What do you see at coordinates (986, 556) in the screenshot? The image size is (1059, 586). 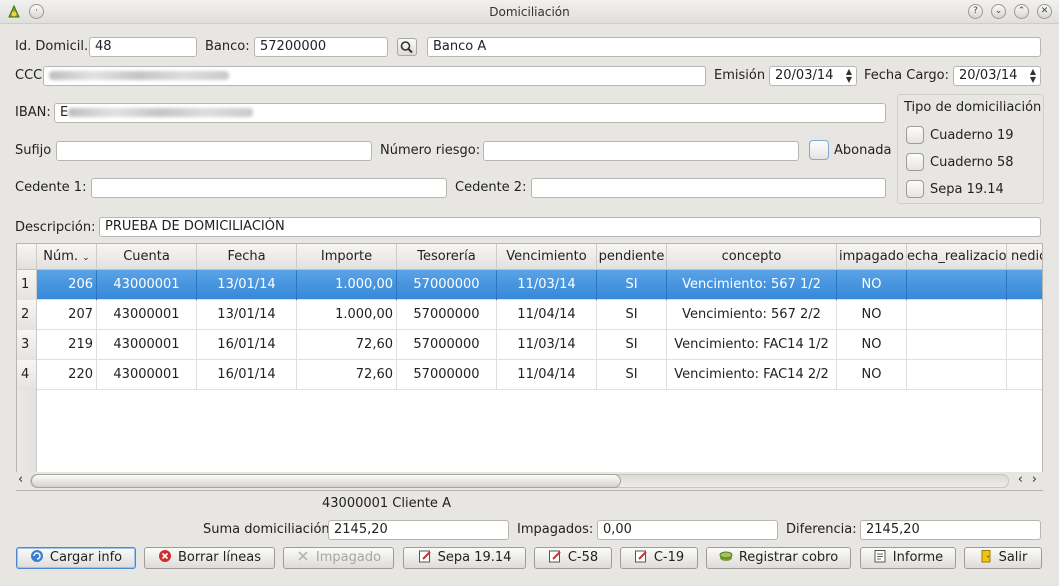 I see `exit-door-icon` at bounding box center [986, 556].